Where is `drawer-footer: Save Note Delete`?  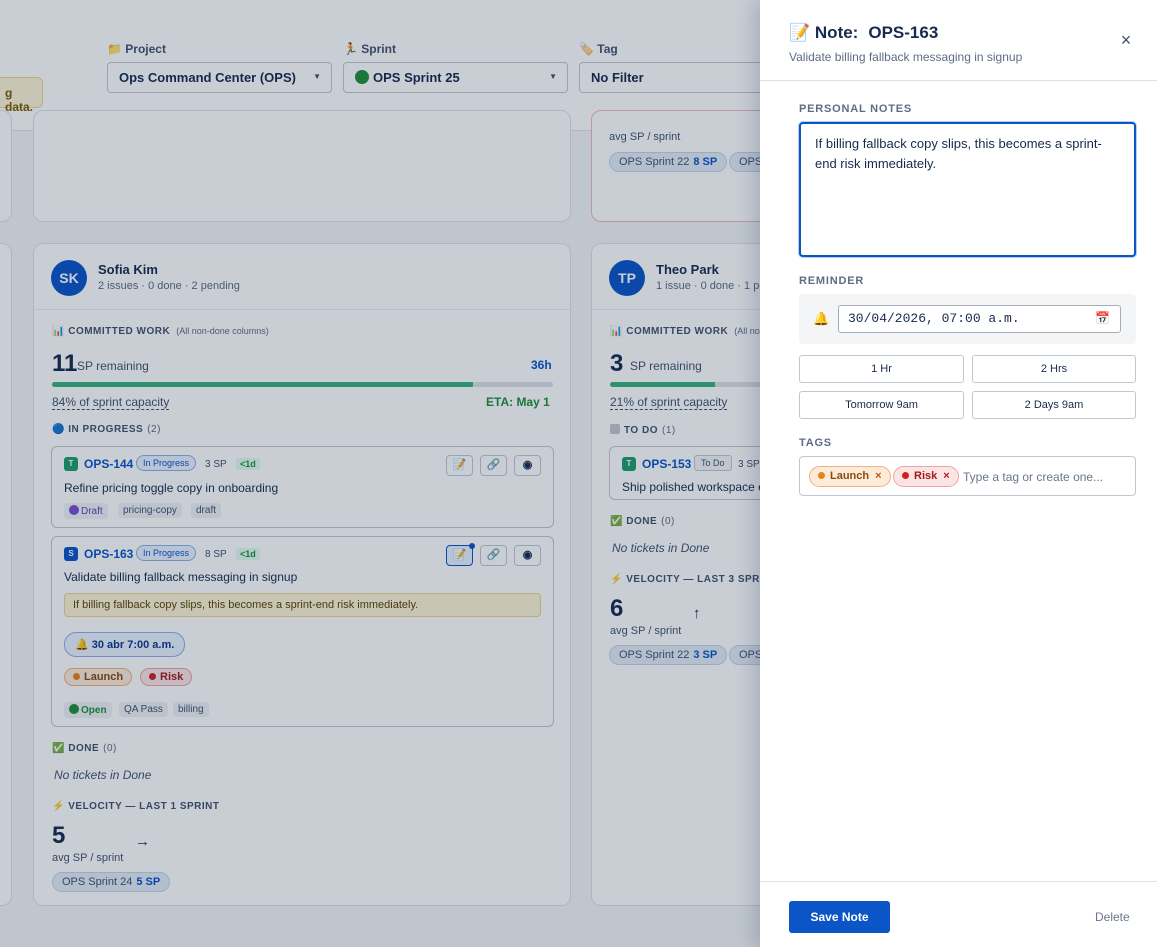 drawer-footer: Save Note Delete is located at coordinates (958, 914).